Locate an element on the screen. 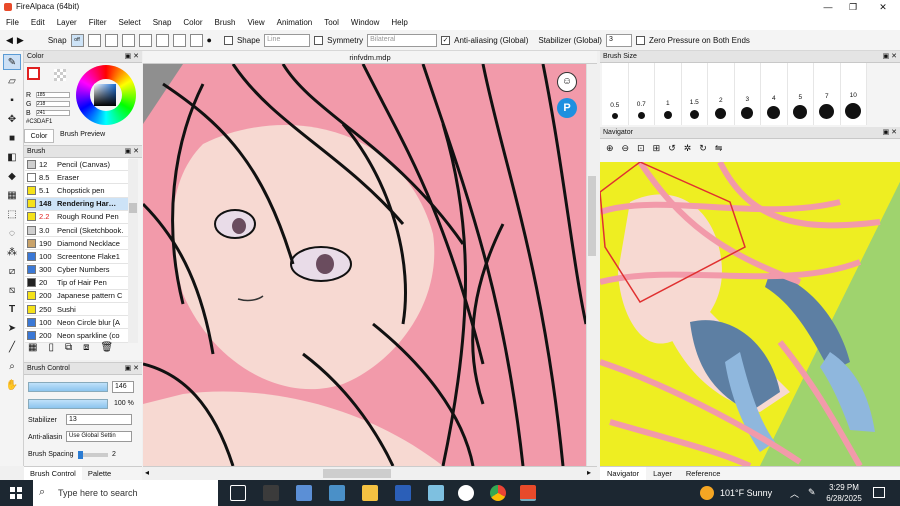 The width and height of the screenshot is (900, 506). b-value: 241 is located at coordinates (53, 113).